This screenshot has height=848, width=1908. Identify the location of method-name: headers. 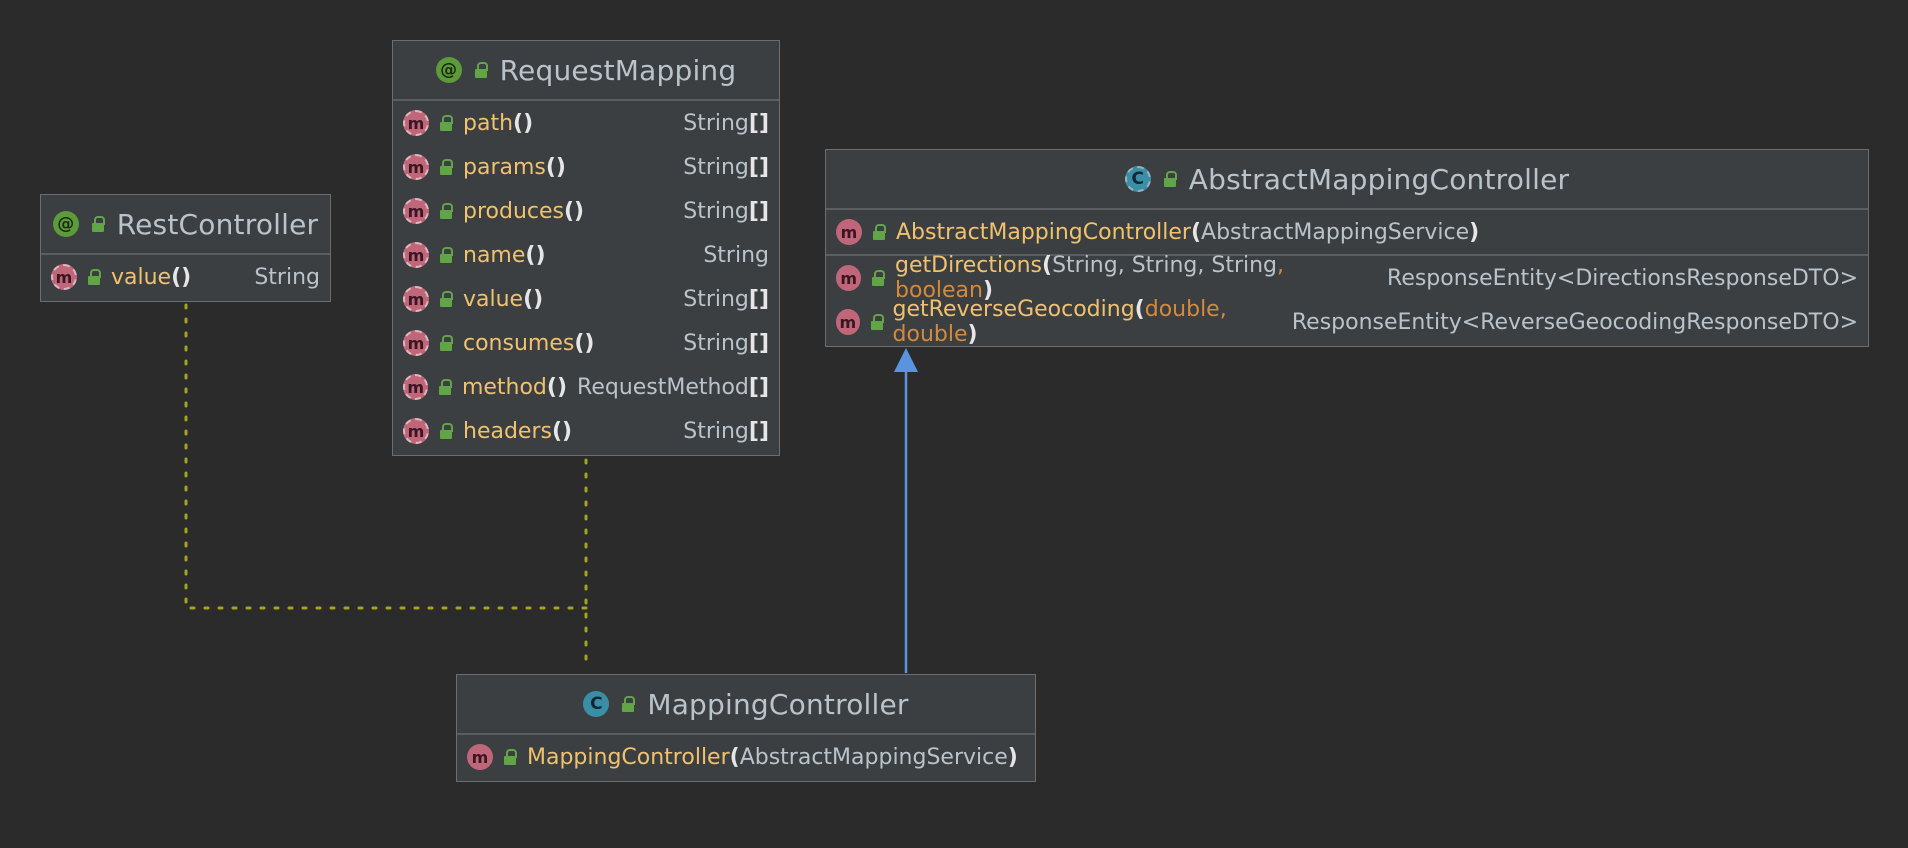
(507, 431).